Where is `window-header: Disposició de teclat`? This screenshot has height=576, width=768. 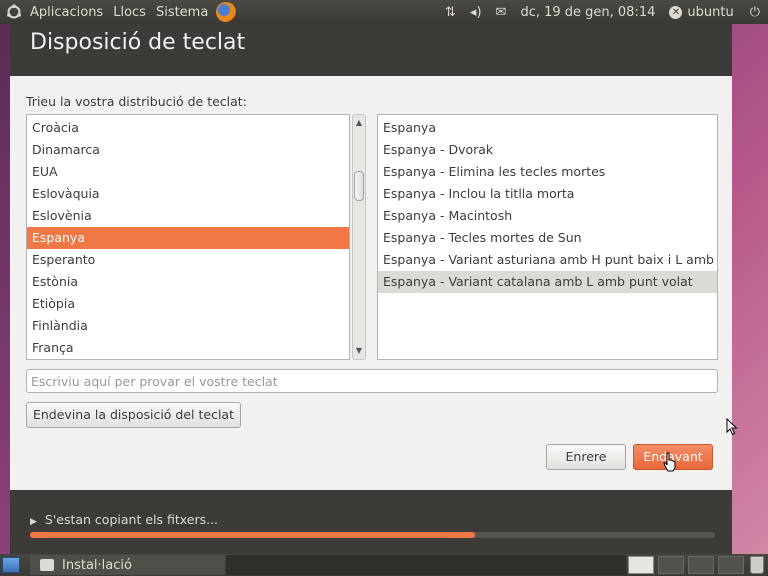 window-header: Disposició de teclat is located at coordinates (371, 50).